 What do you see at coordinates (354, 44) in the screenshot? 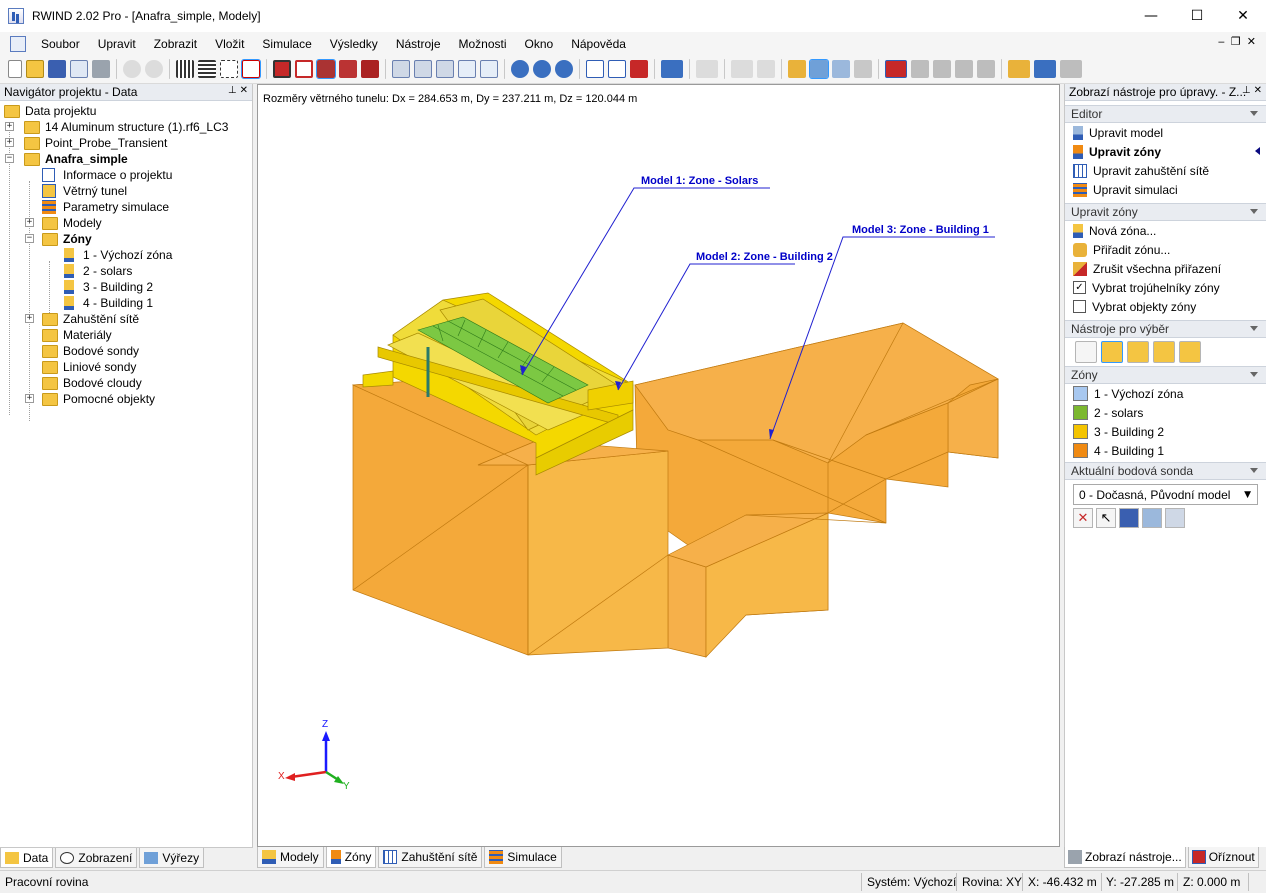
I see `menu-vysledky: Výsledky` at bounding box center [354, 44].